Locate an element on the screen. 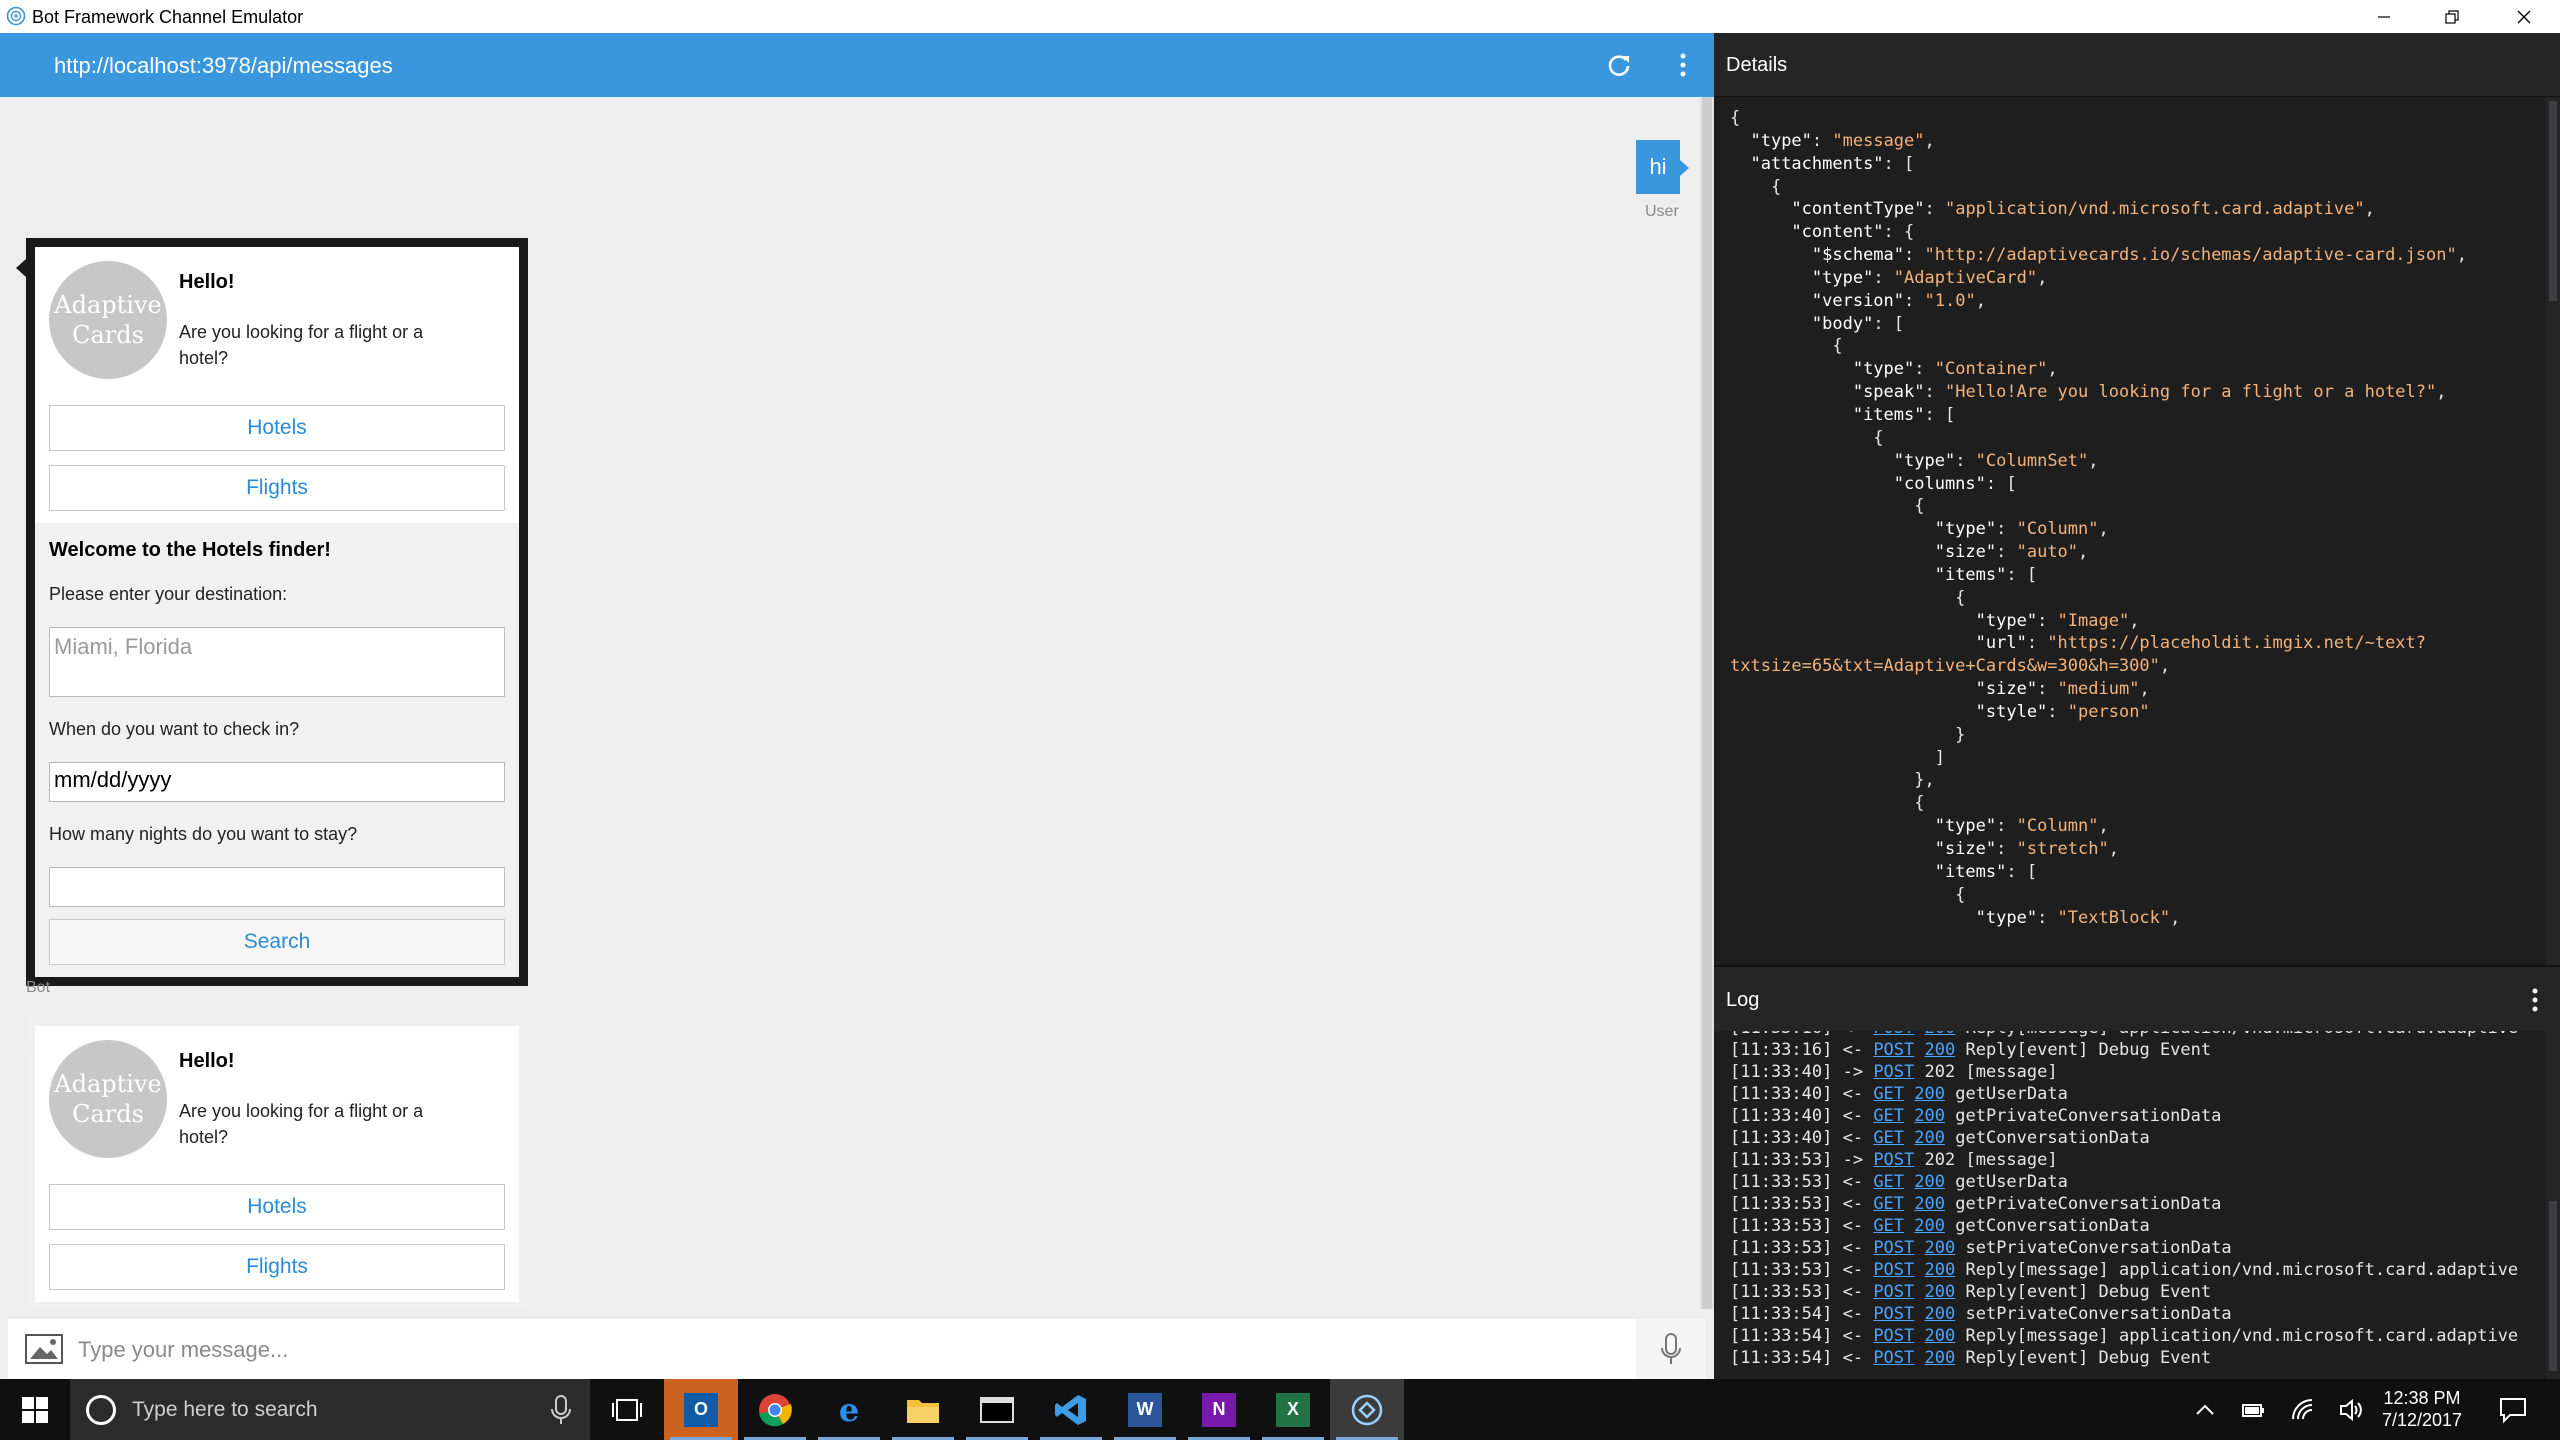  taskbar-search: Type here to search is located at coordinates (330, 1409).